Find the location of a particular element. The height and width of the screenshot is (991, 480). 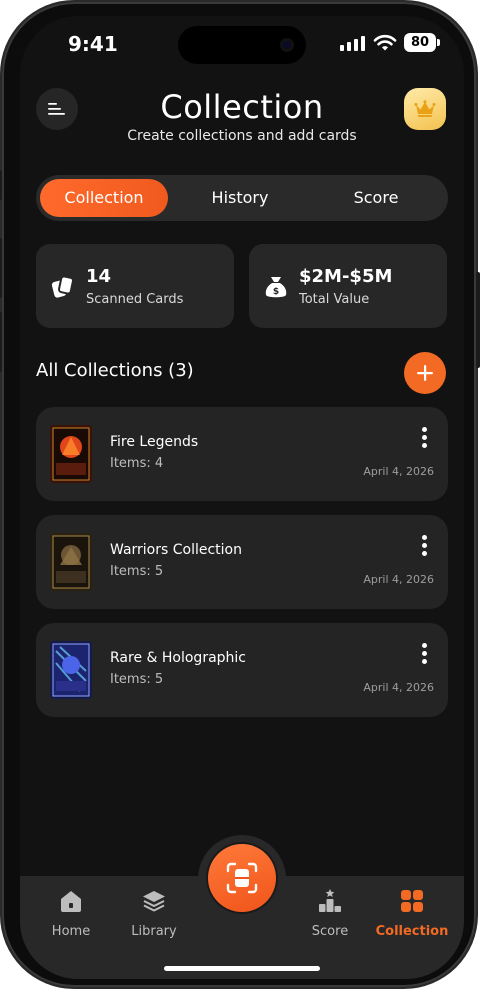

scanned-cards-stat: 14 Scanned Cards is located at coordinates (135, 286).